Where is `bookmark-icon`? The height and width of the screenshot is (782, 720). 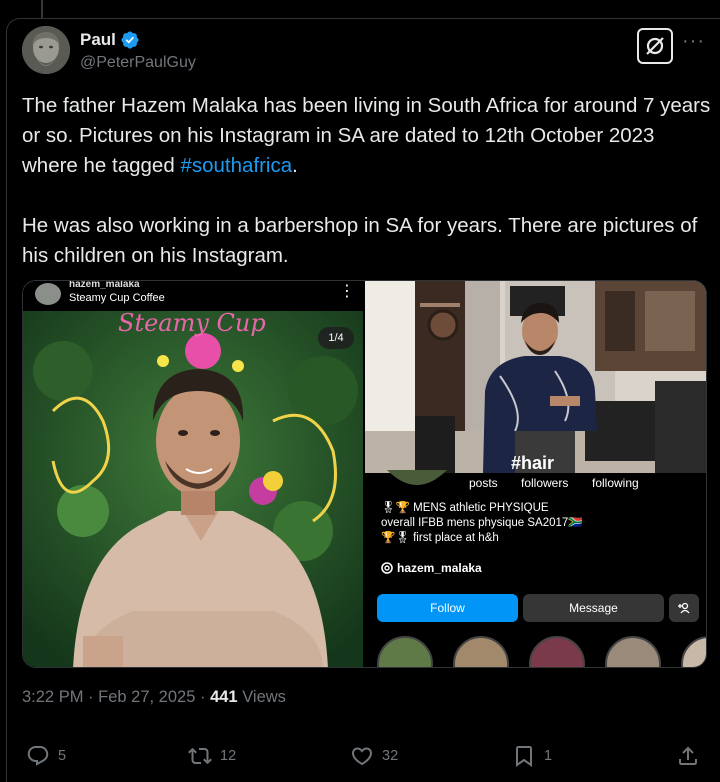
bookmark-icon is located at coordinates (524, 756).